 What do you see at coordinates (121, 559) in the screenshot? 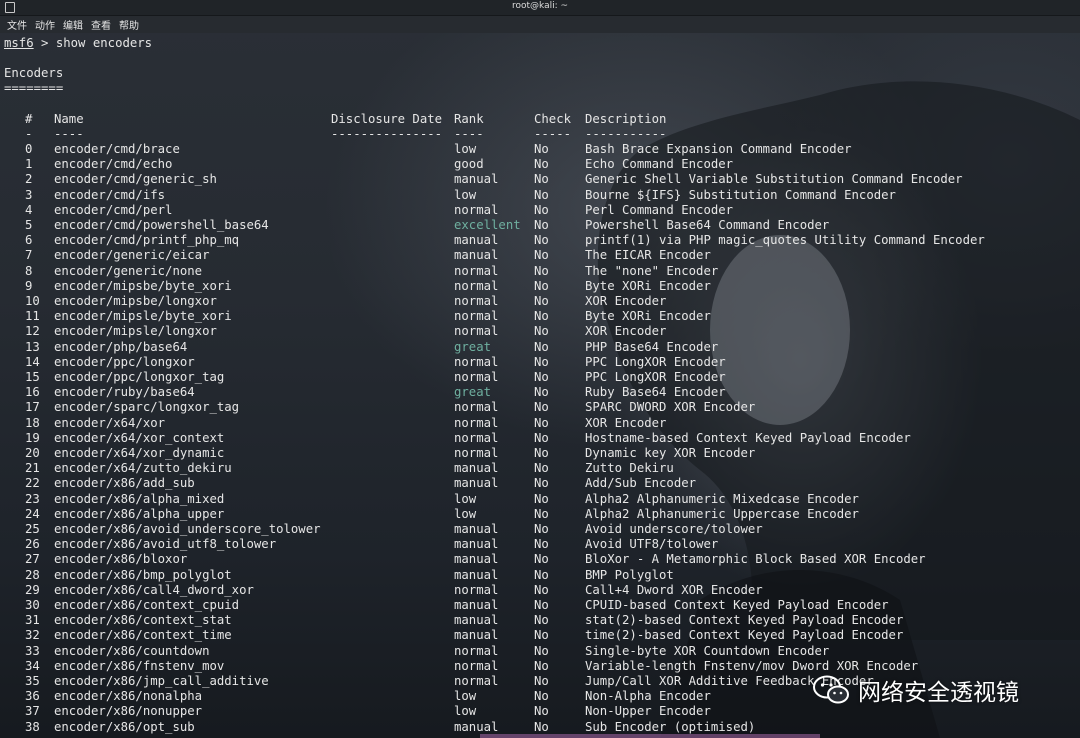
I see `row-name: encoder/x86/bloxor` at bounding box center [121, 559].